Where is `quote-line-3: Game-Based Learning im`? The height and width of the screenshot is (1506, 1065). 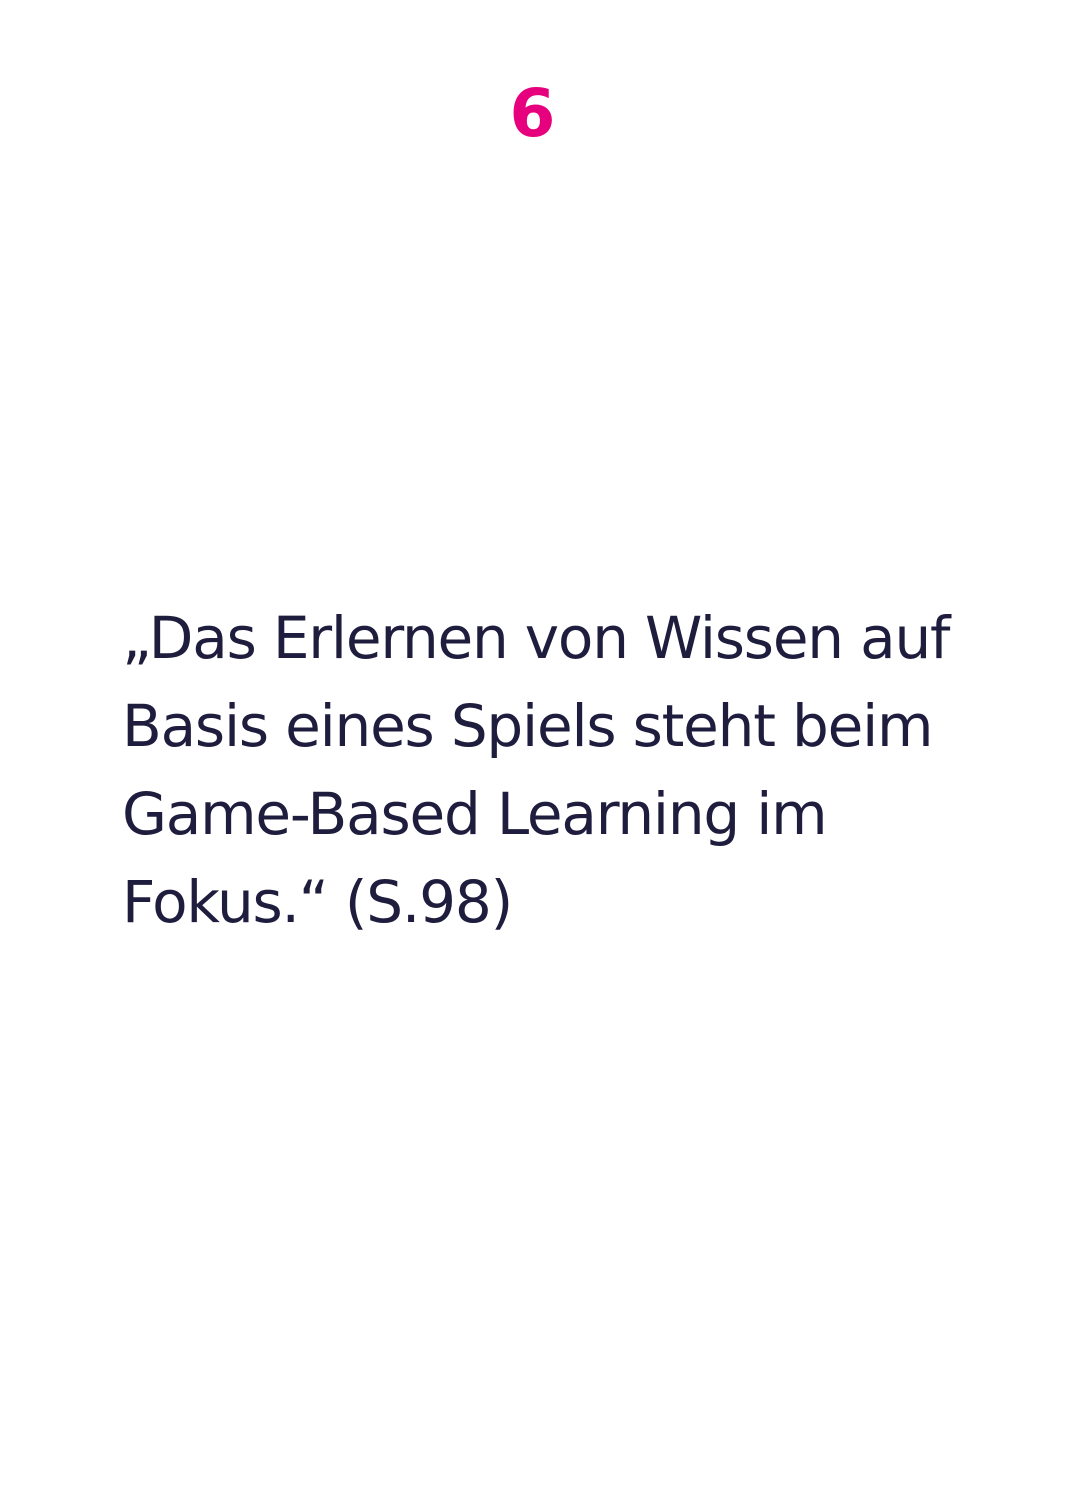
quote-line-3: Game-Based Learning im is located at coordinates (475, 814).